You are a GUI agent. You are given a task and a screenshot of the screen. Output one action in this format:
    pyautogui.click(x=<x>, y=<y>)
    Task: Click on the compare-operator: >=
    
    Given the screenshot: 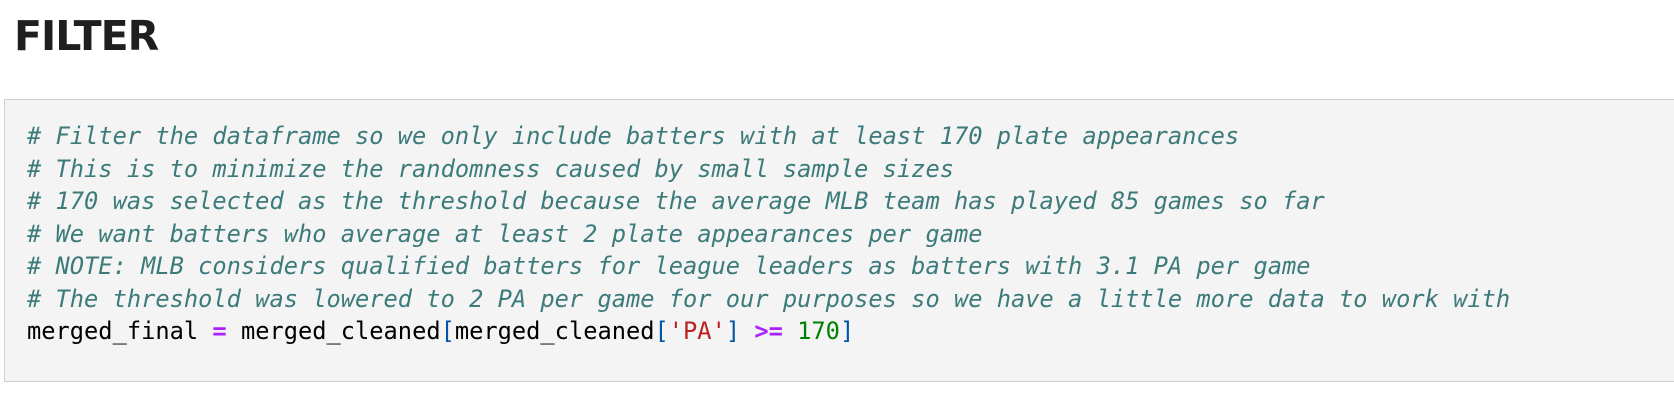 What is the action you would take?
    pyautogui.click(x=768, y=331)
    